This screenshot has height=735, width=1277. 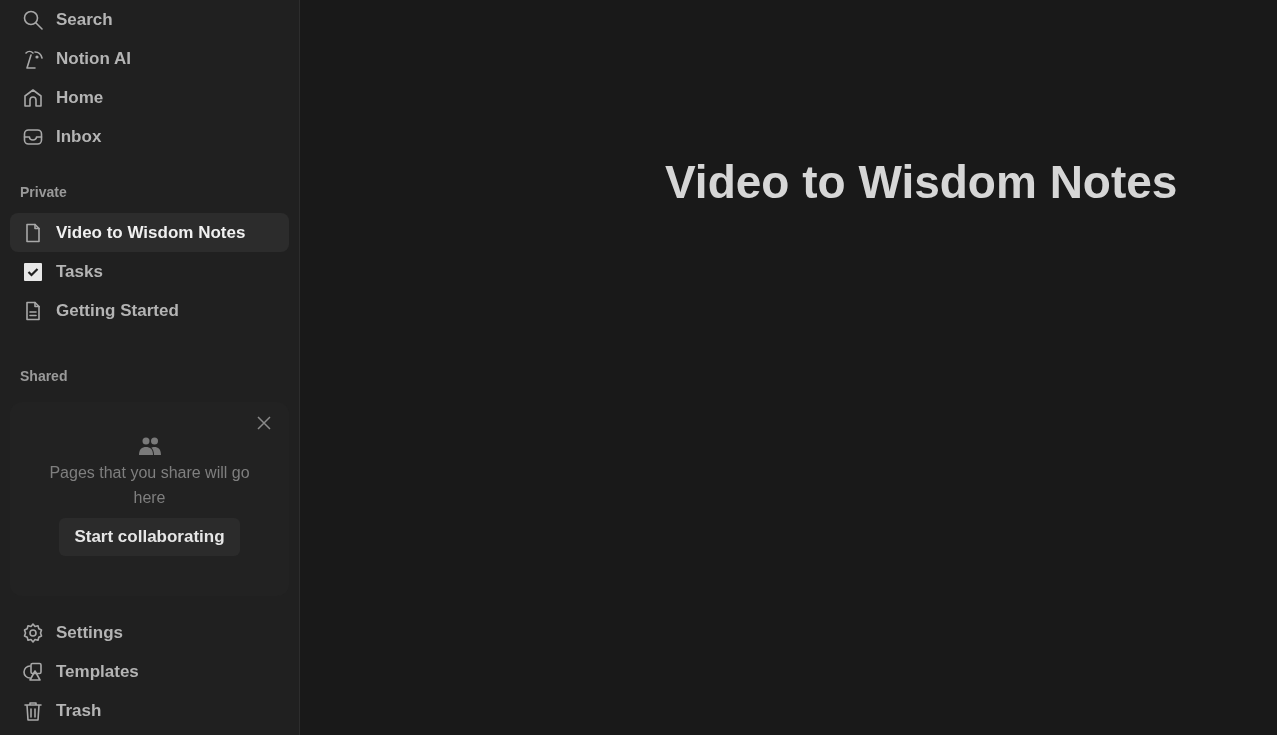 I want to click on people-icon, so click(x=149, y=446).